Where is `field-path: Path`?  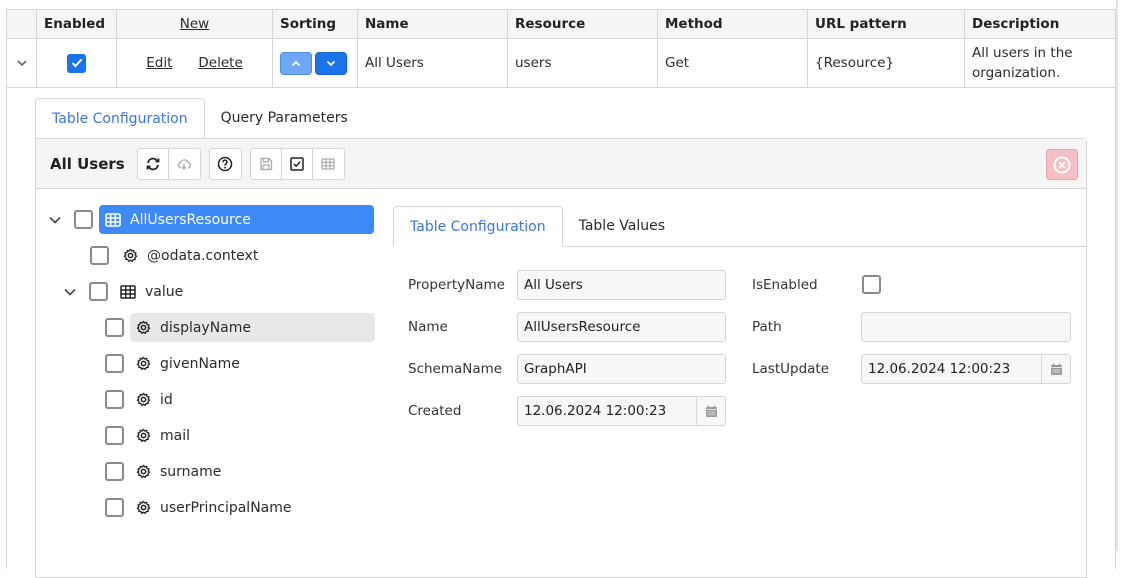 field-path: Path is located at coordinates (767, 327).